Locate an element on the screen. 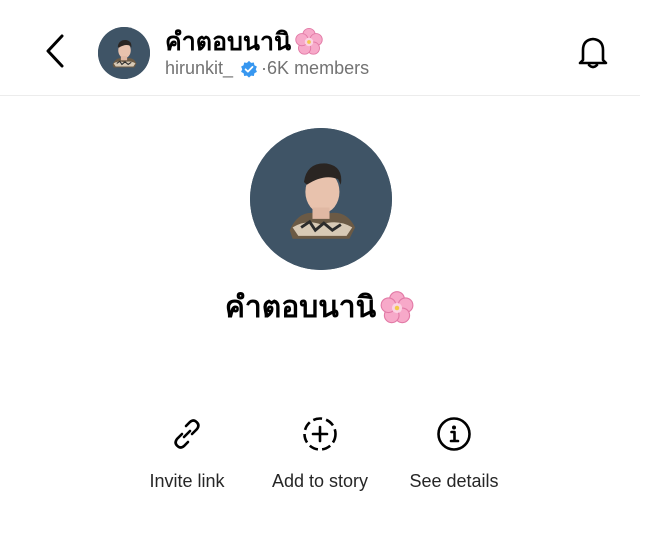 Image resolution: width=667 pixels, height=535 pixels. profile-name-text: คำตอบนานิ is located at coordinates (300, 307).